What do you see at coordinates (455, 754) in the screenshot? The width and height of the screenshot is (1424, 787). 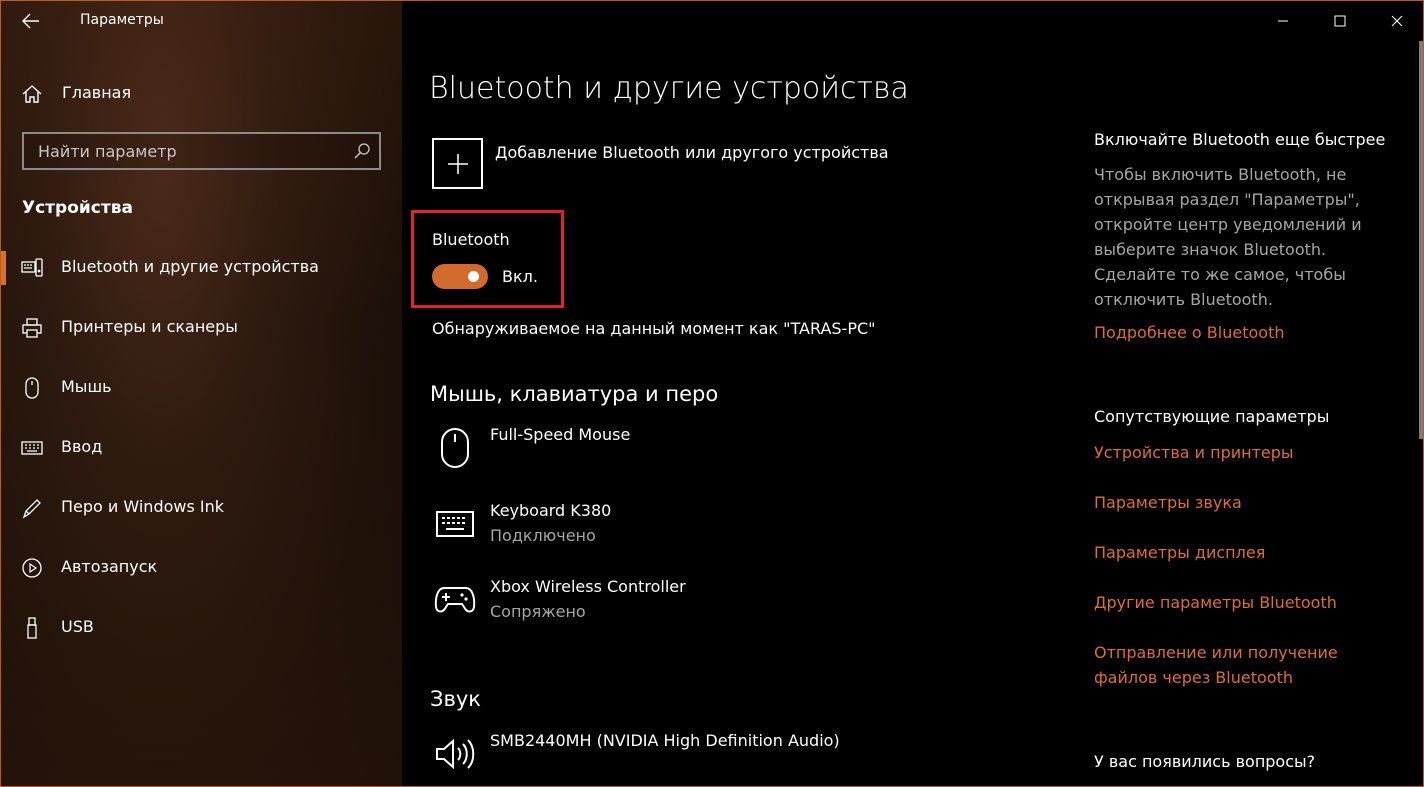 I see `speaker-icon` at bounding box center [455, 754].